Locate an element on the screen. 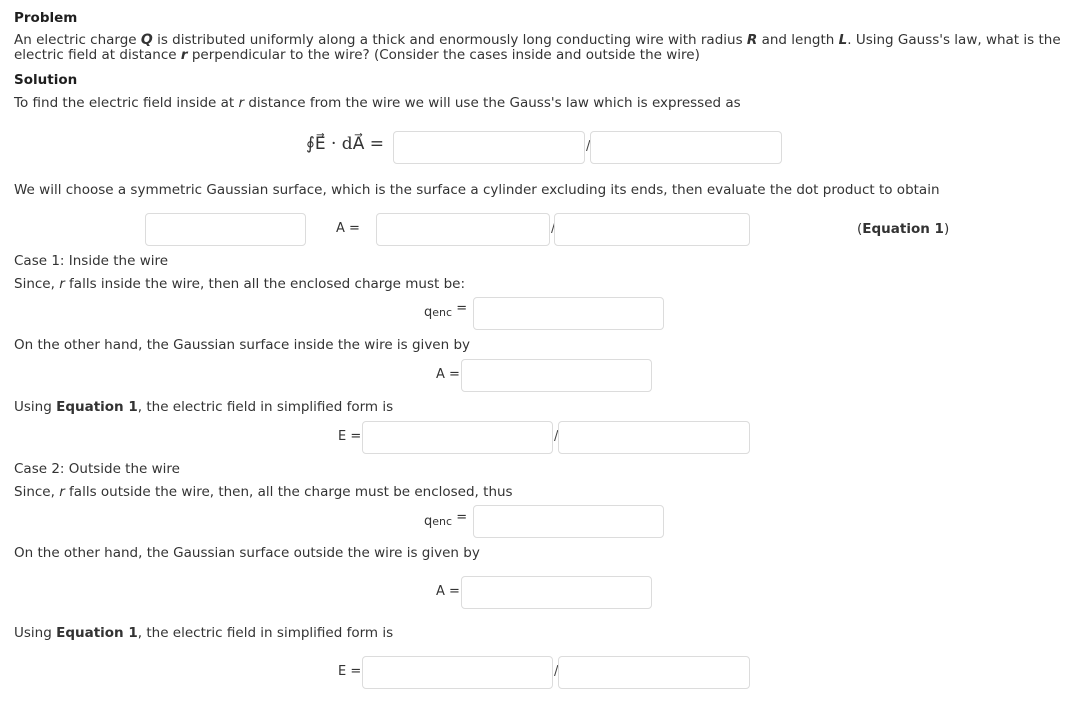 Image resolution: width=1066 pixels, height=701 pixels. symbol-L: L is located at coordinates (843, 40).